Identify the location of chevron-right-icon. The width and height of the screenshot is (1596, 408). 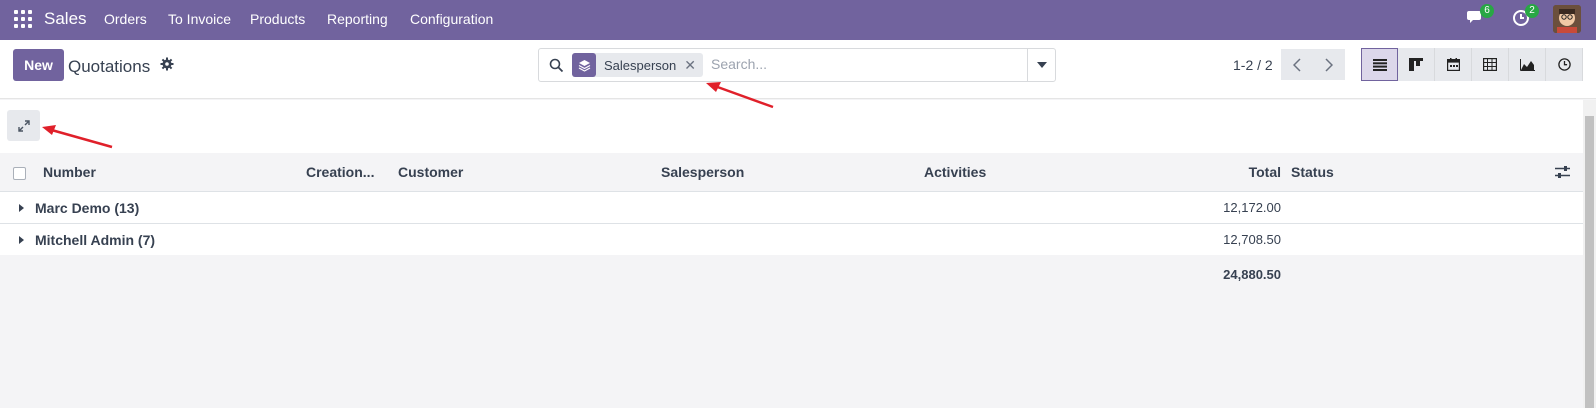
(1329, 64).